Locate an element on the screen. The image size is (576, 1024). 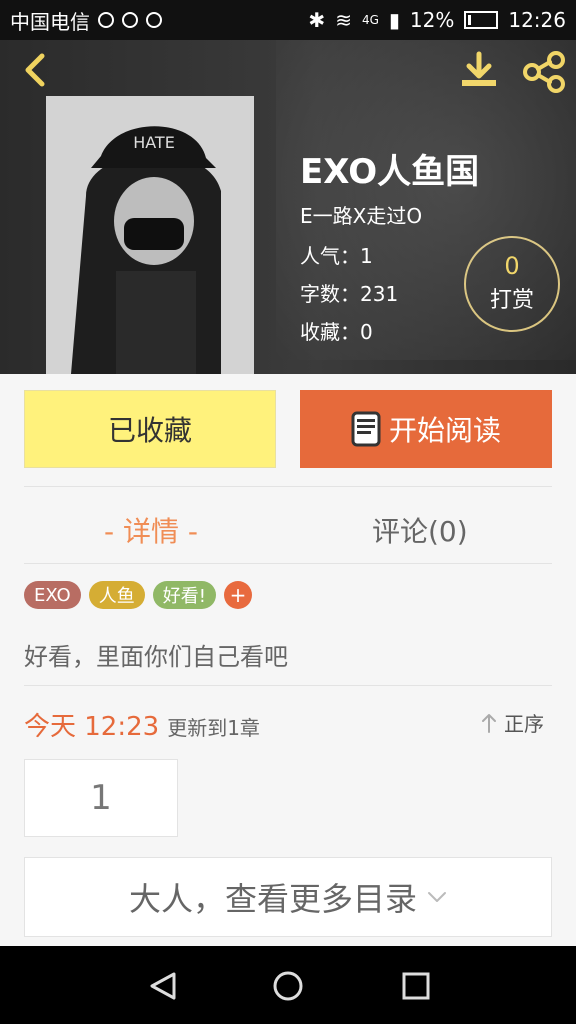
arrow-up-icon is located at coordinates (489, 723).